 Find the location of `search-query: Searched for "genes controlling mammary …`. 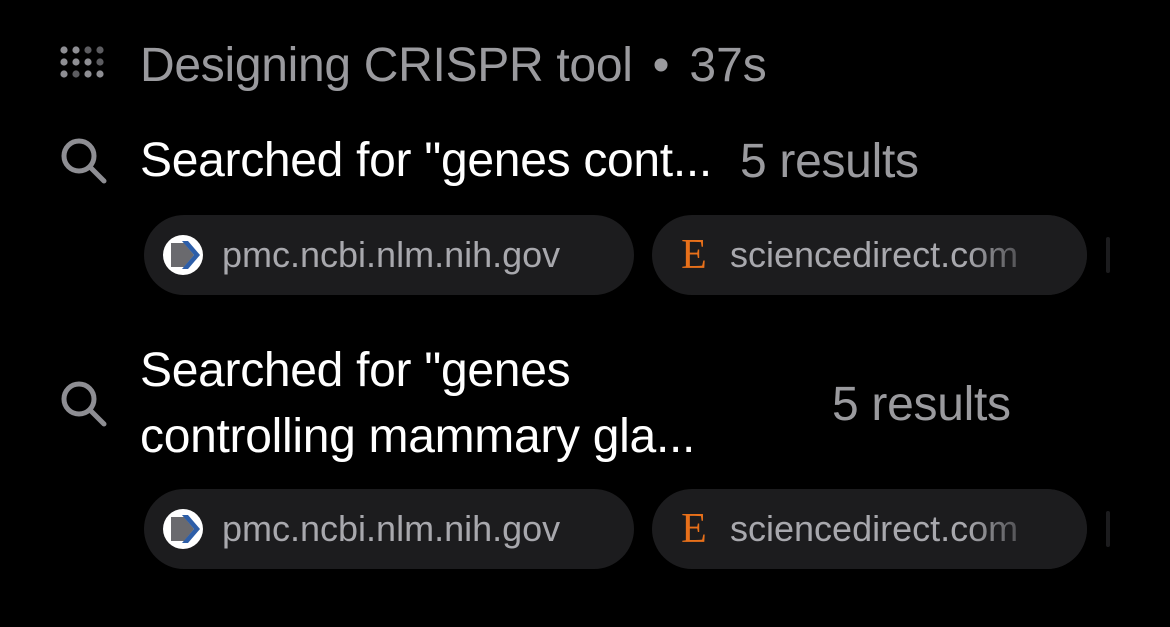

search-query: Searched for "genes controlling mammary … is located at coordinates (475, 404).